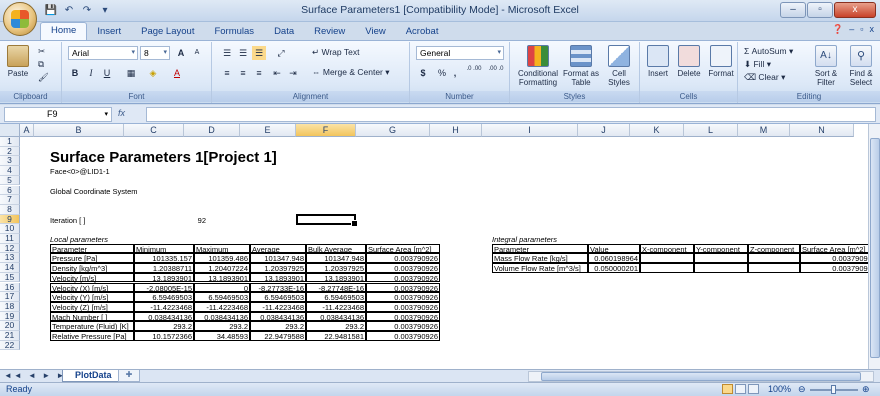  Describe the element at coordinates (658, 61) in the screenshot. I see `insert-cells-button: Insert` at that location.